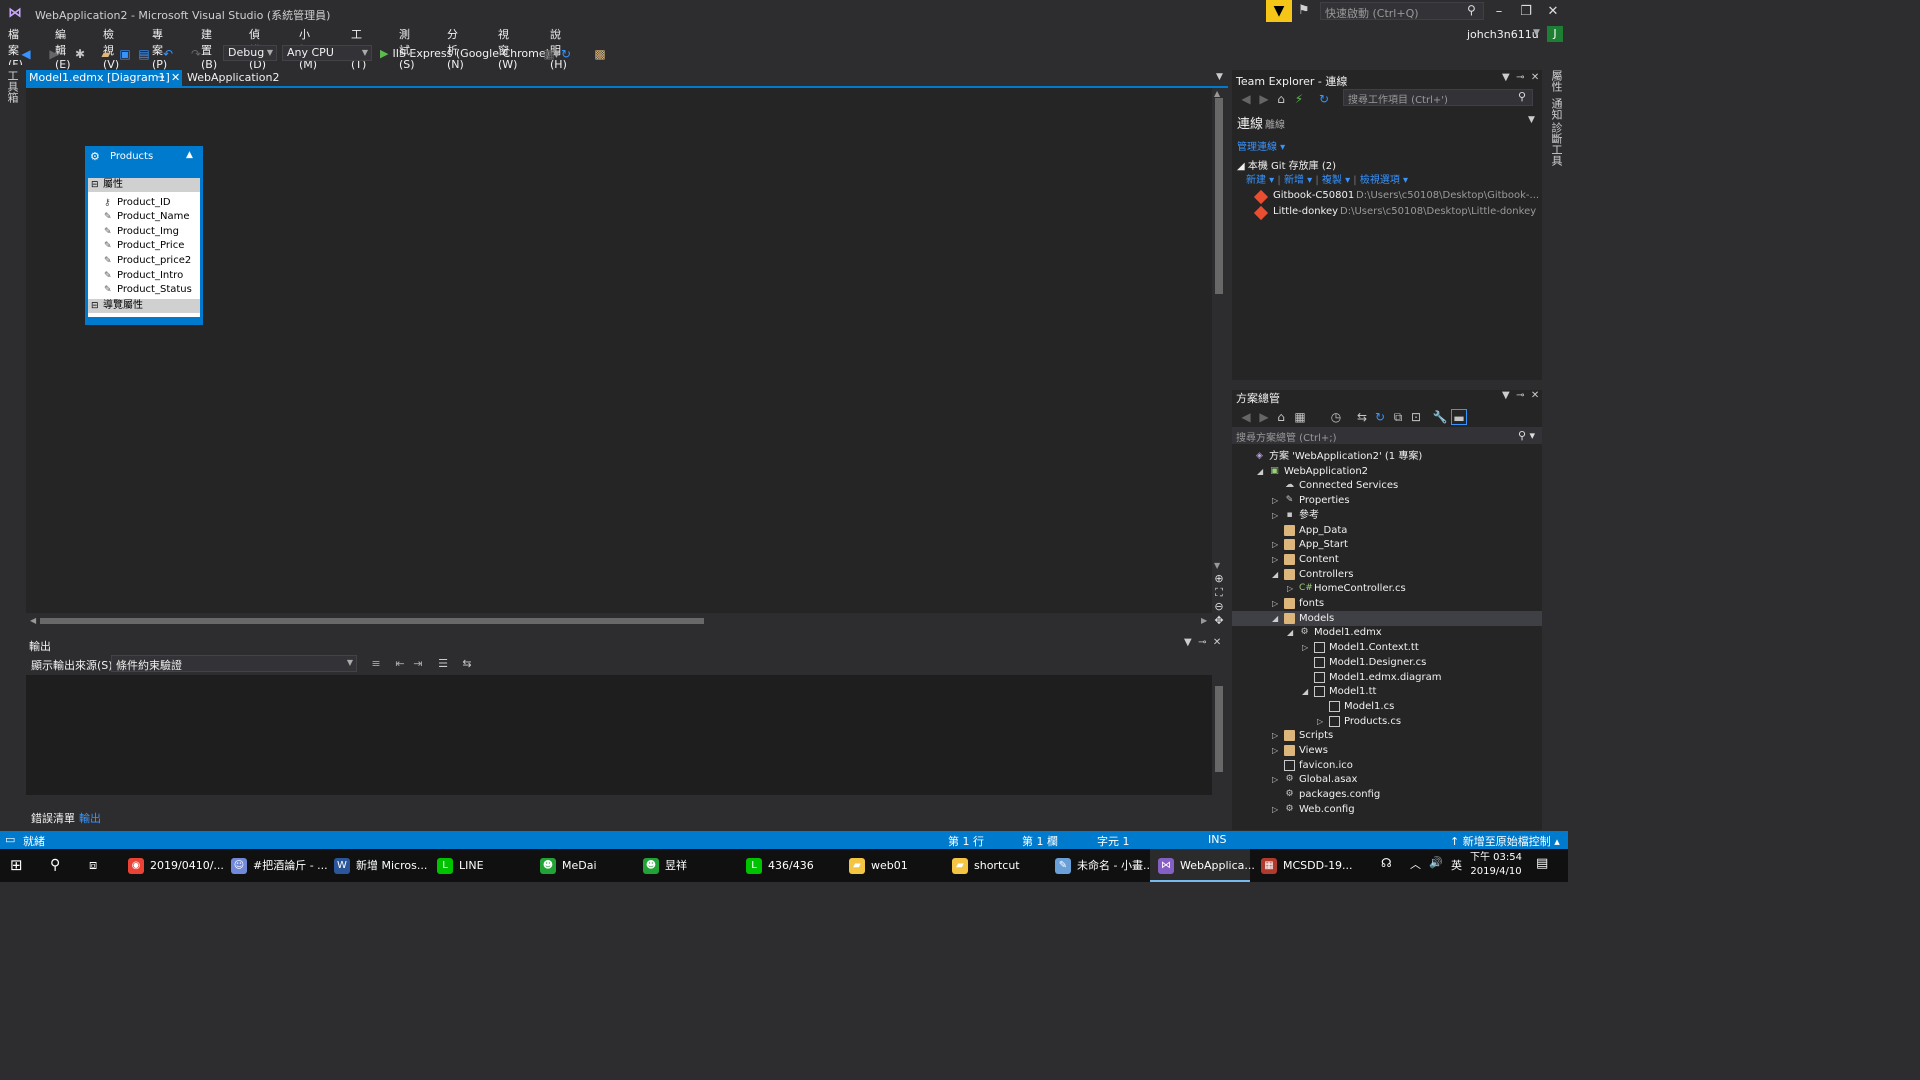 This screenshot has width=1920, height=1080. I want to click on properties-tab: 屬性, so click(1557, 81).